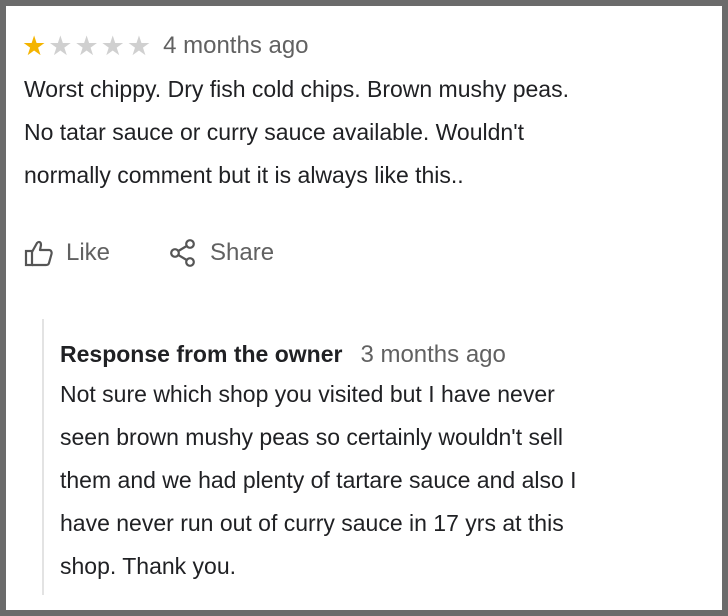 The width and height of the screenshot is (728, 616). Describe the element at coordinates (201, 354) in the screenshot. I see `response-title: Response from the owner` at that location.